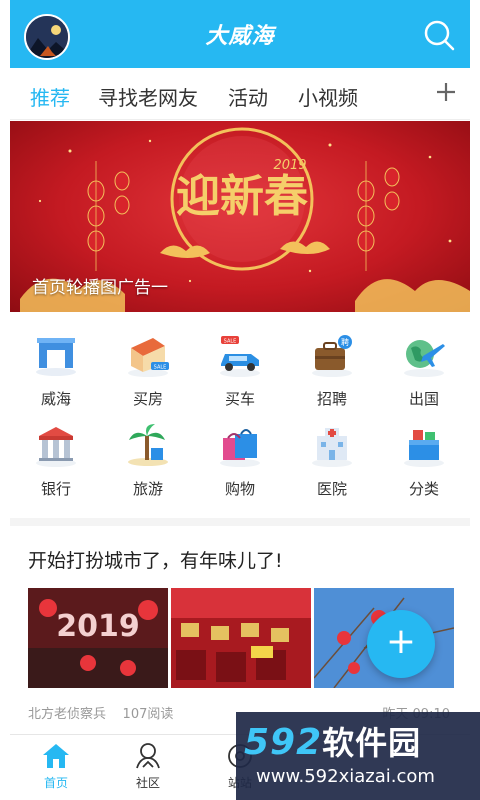  I want to click on banner-caption: 首页轮播图广告一, so click(100, 288).